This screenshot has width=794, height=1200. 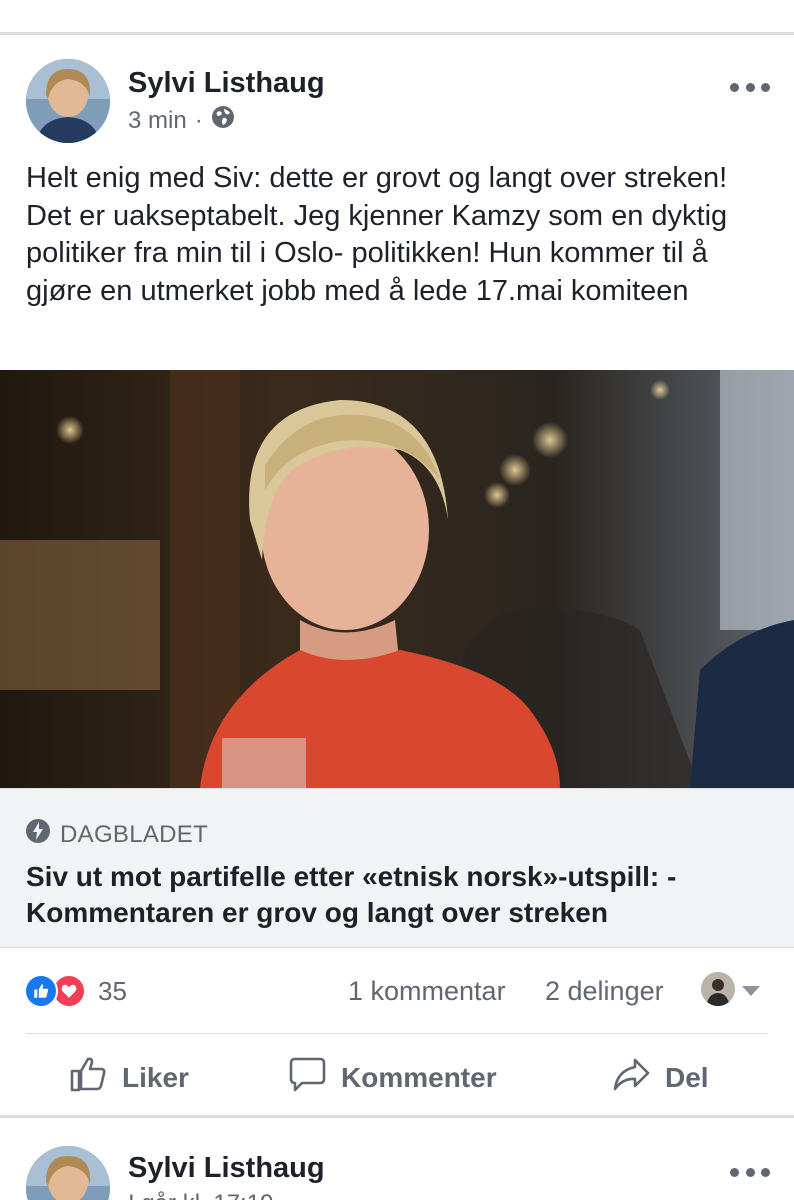 I want to click on share-label: Del, so click(x=687, y=1077).